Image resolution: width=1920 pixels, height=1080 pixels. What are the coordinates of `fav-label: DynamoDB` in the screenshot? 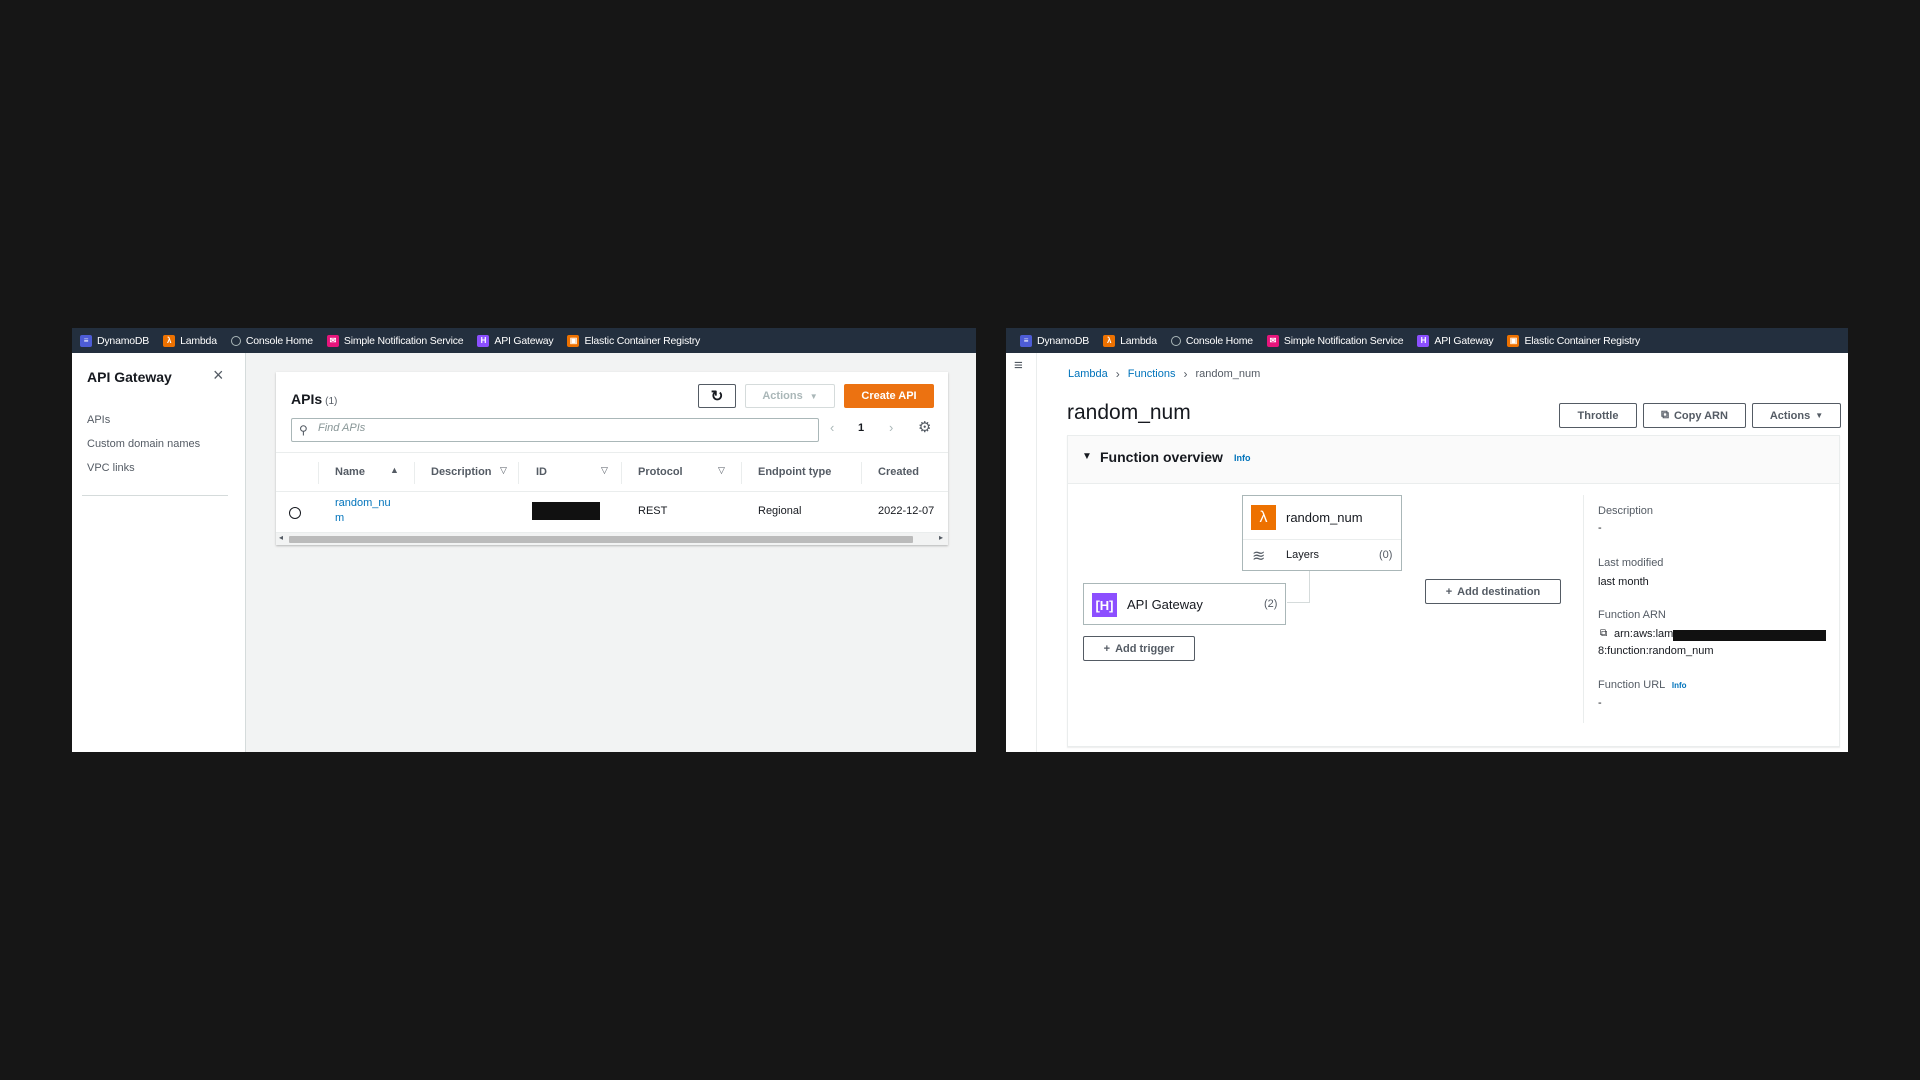 It's located at (1063, 340).